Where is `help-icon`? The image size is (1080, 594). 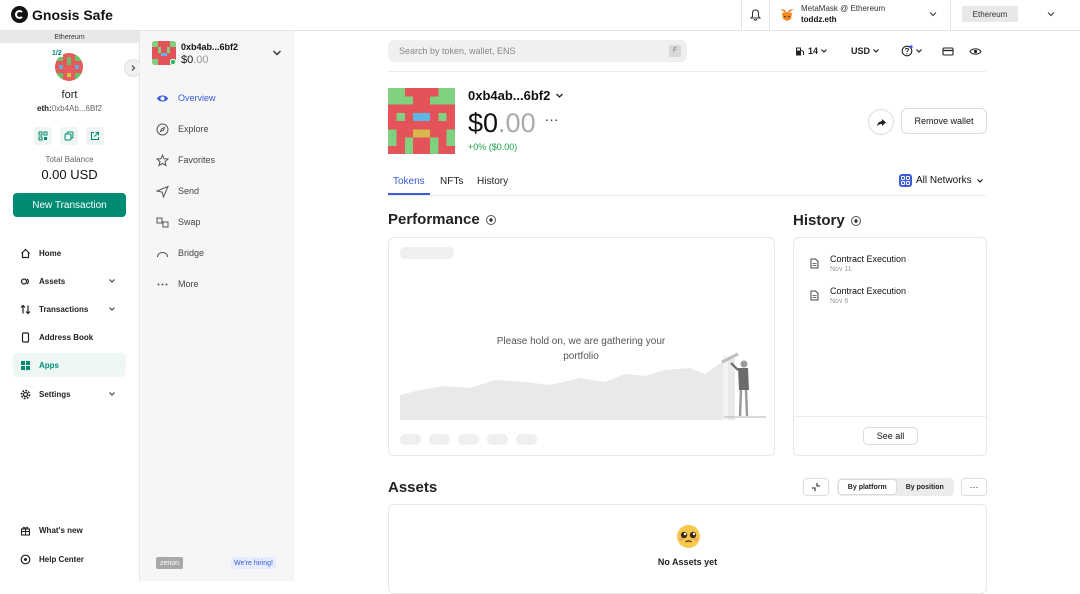
help-icon is located at coordinates (25, 559).